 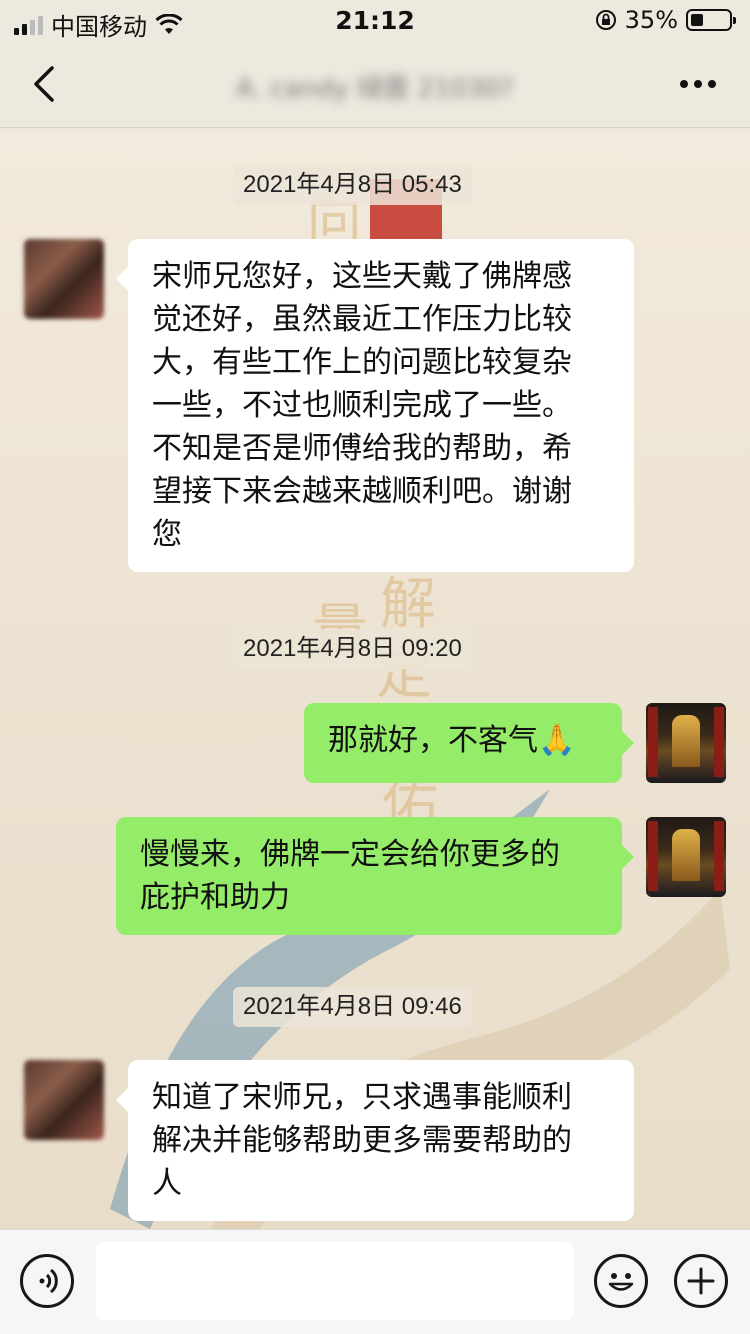 What do you see at coordinates (335, 1281) in the screenshot?
I see `message-input` at bounding box center [335, 1281].